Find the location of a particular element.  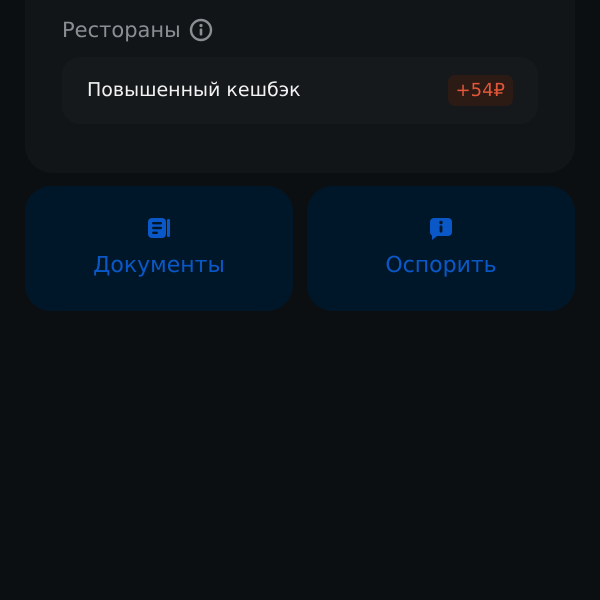

amount-badge: +54₽ is located at coordinates (480, 90).